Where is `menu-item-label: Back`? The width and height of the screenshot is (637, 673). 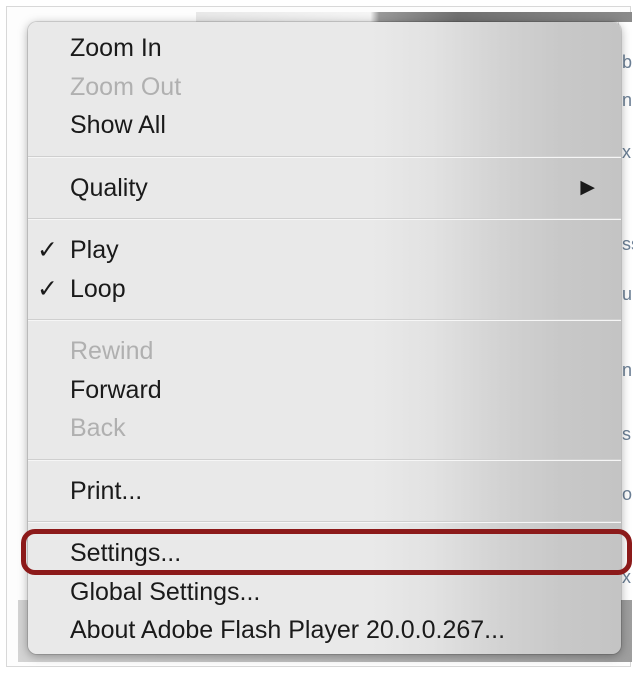 menu-item-label: Back is located at coordinates (98, 428).